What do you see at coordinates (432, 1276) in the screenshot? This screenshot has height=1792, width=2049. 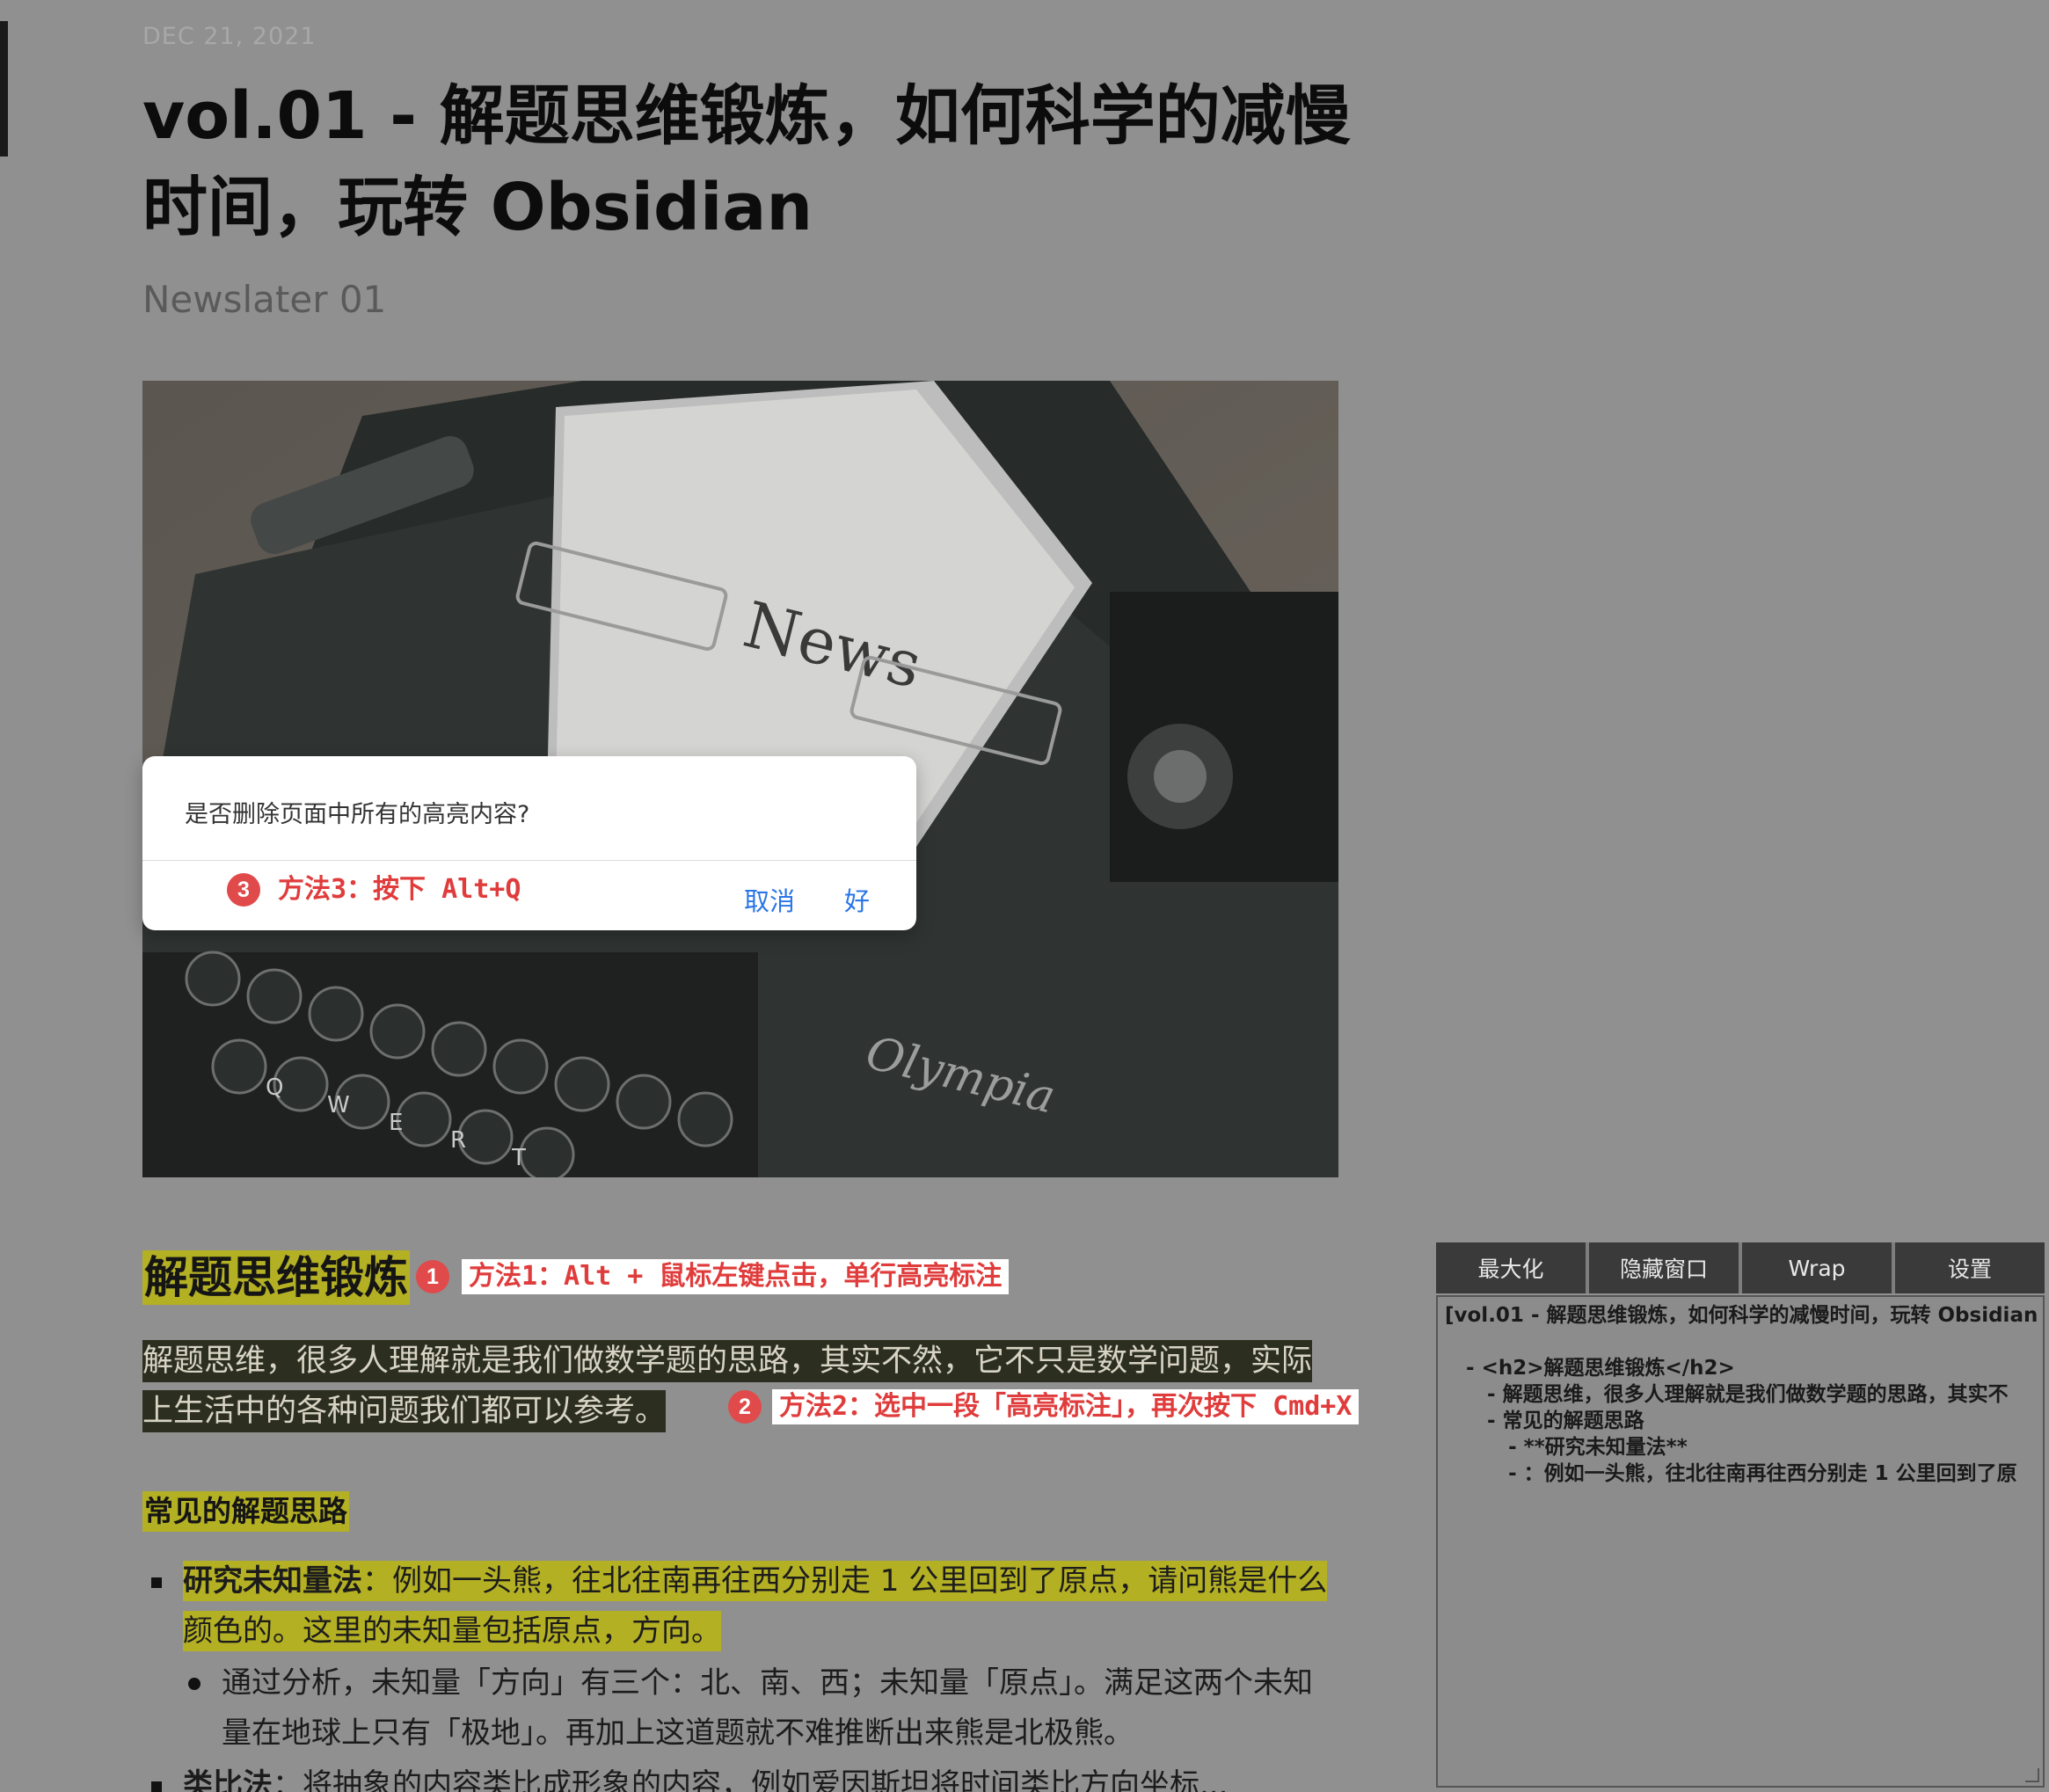 I see `annotation-number-1: 1` at bounding box center [432, 1276].